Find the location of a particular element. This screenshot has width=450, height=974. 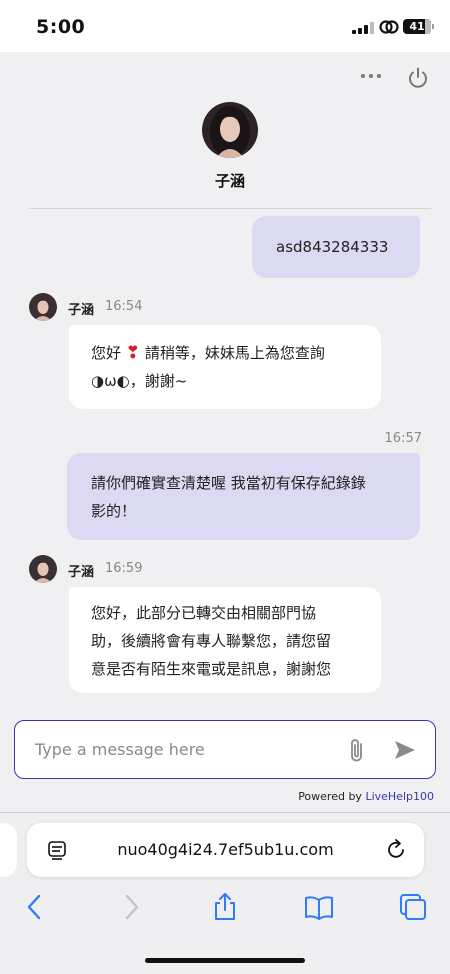

agent-avatar is located at coordinates (230, 130).